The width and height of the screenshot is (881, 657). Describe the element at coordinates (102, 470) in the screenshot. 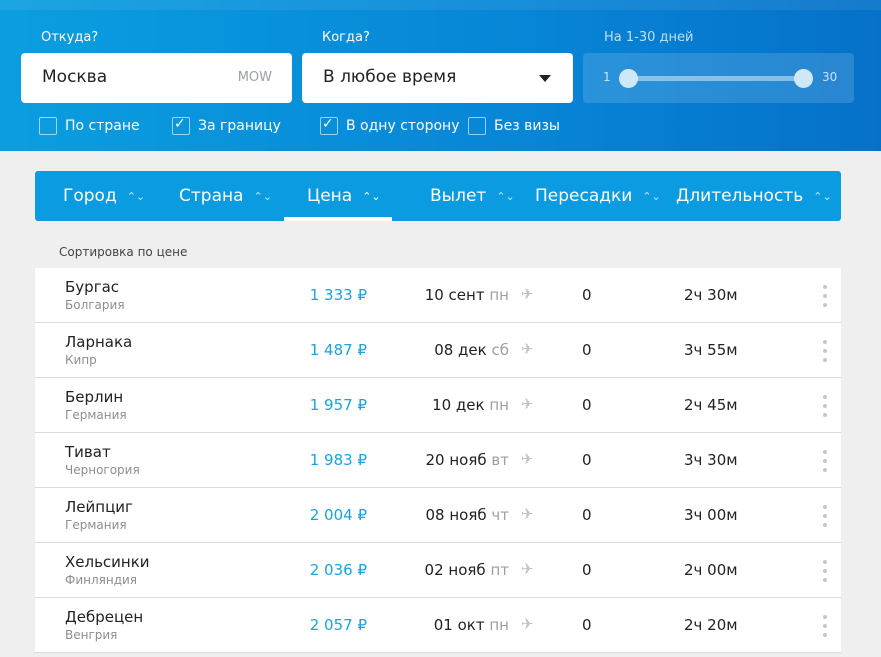

I see `country-name: Черногория` at that location.